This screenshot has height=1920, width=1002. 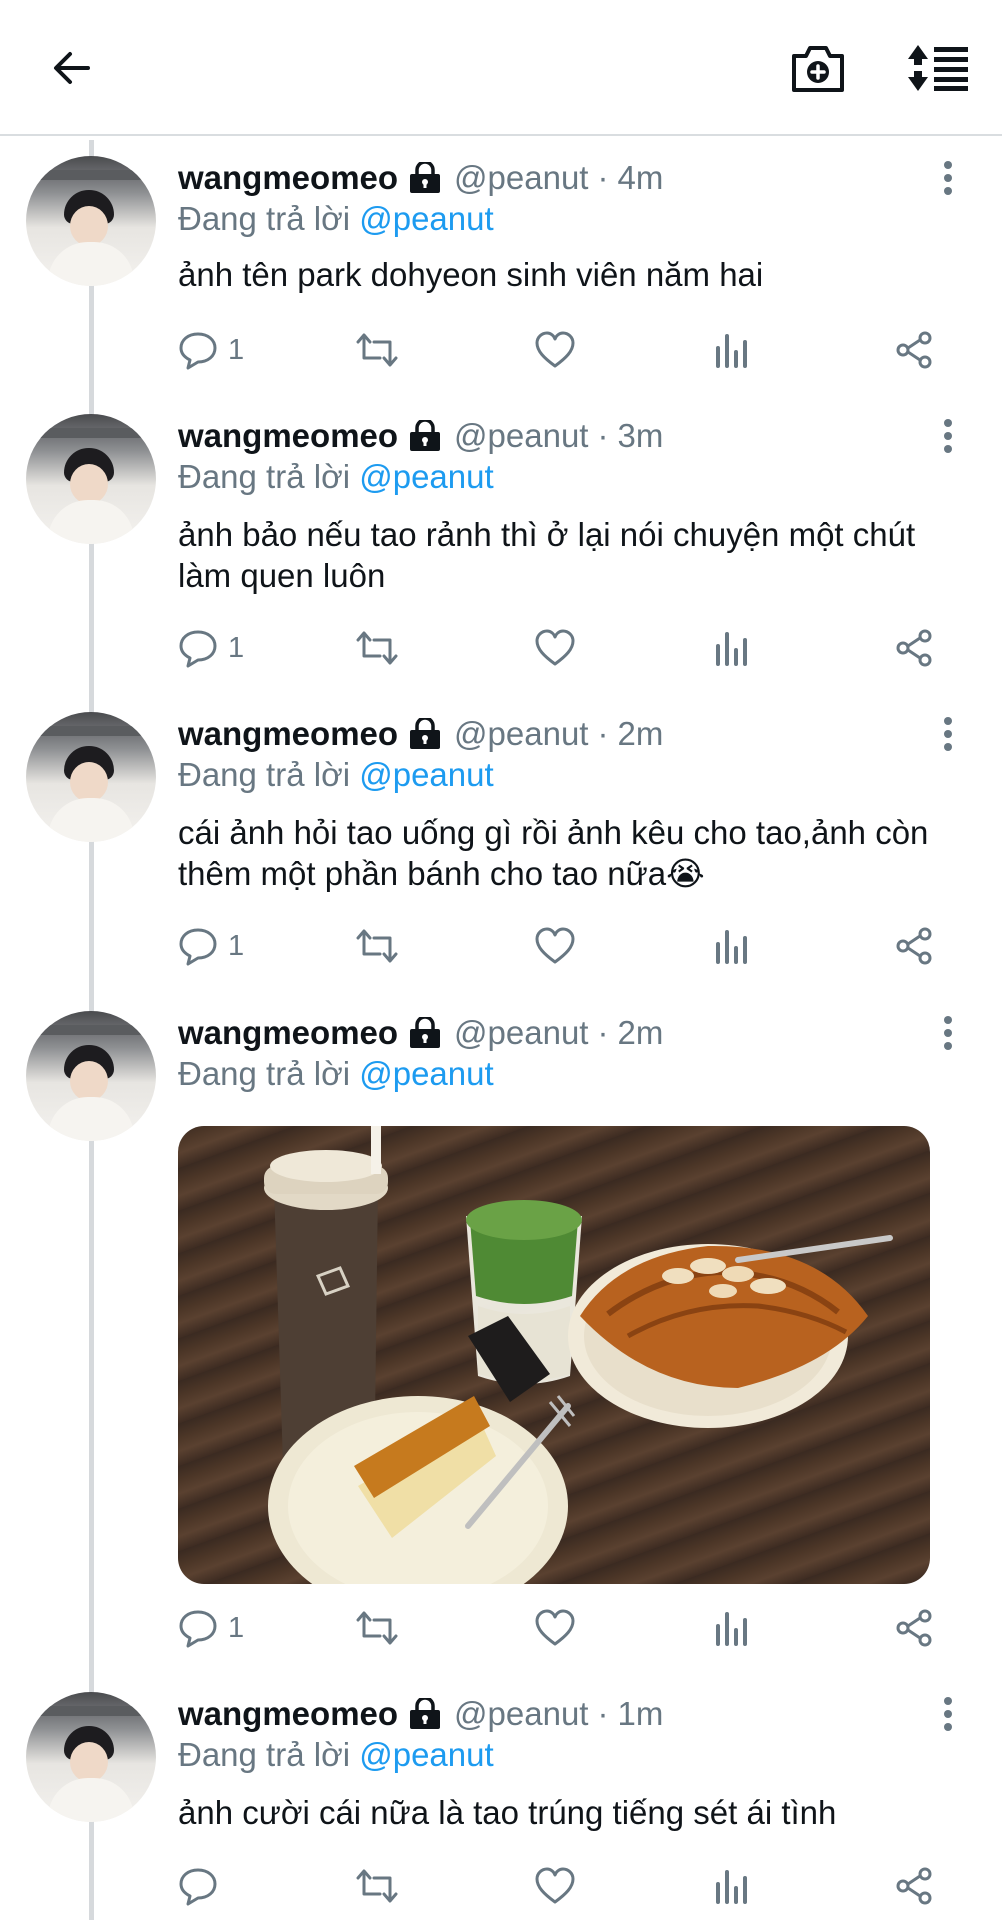 What do you see at coordinates (471, 274) in the screenshot?
I see `tweet-text: ảnh tên park dohyeon sinh viên năm hai` at bounding box center [471, 274].